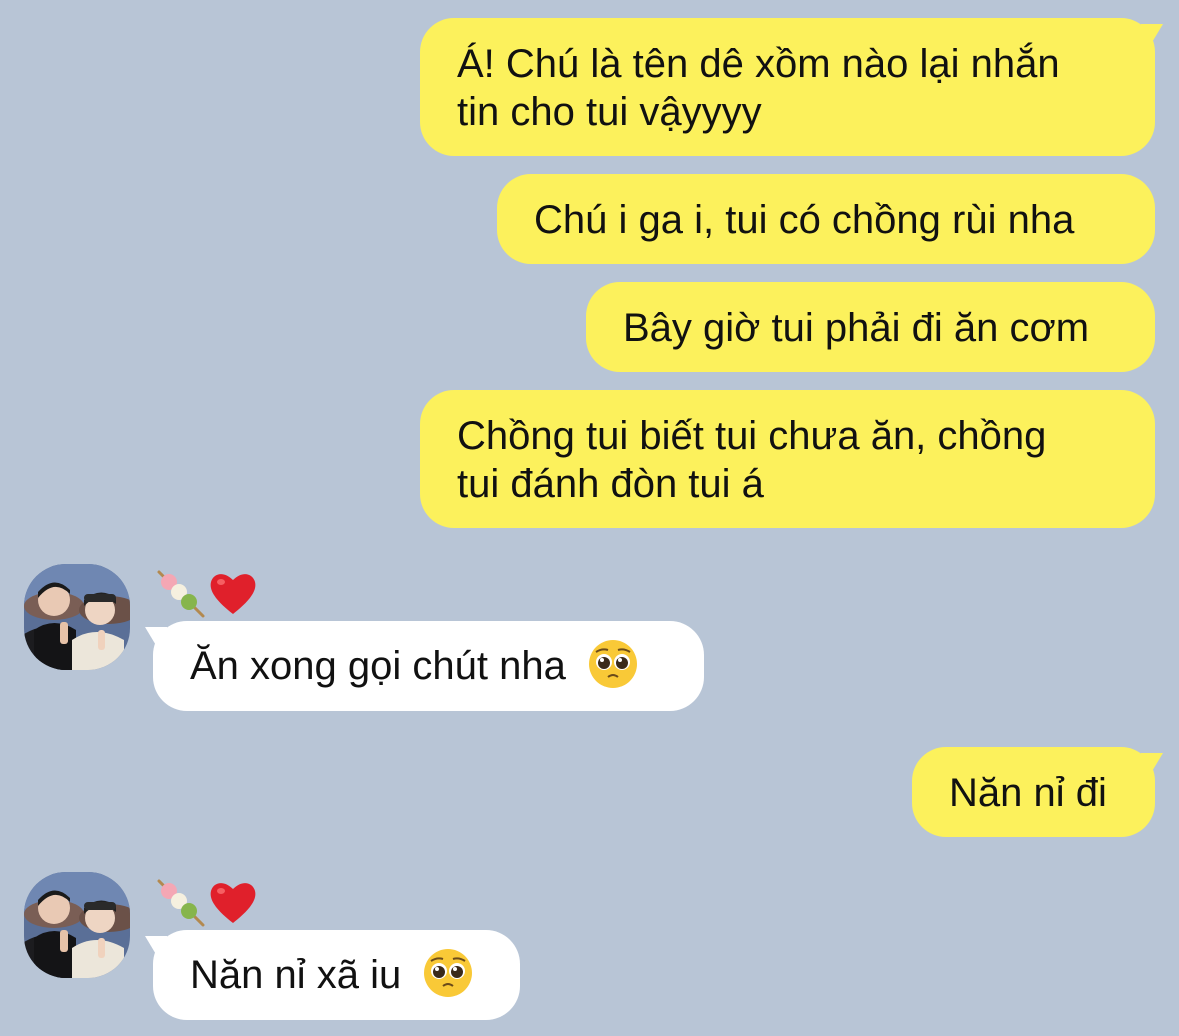 The height and width of the screenshot is (1036, 1179). What do you see at coordinates (378, 666) in the screenshot?
I see `message-text: Ăn xong gọi chút nha` at bounding box center [378, 666].